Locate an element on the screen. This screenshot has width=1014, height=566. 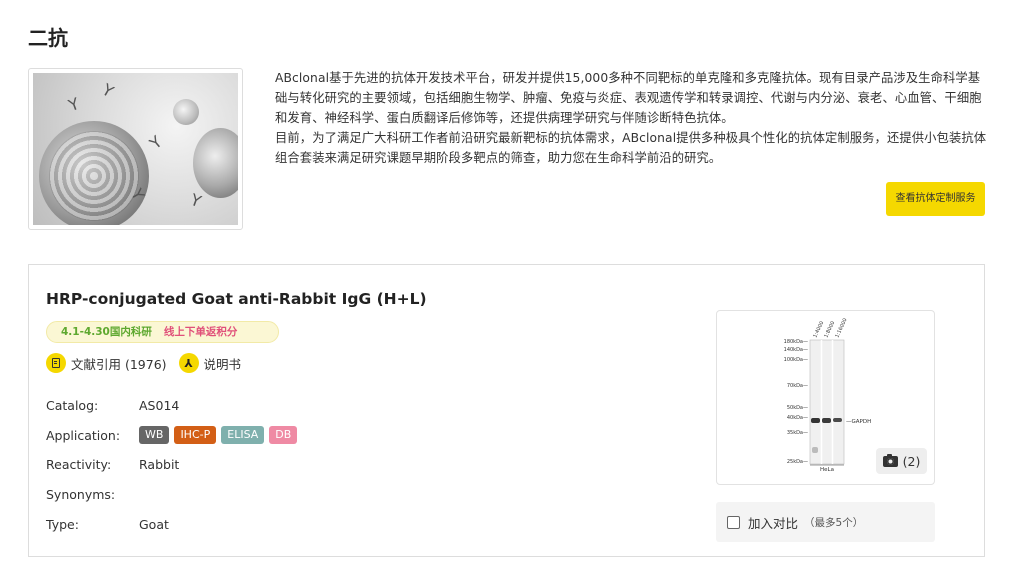
reactivity-label: Reactivity: is located at coordinates (79, 464).